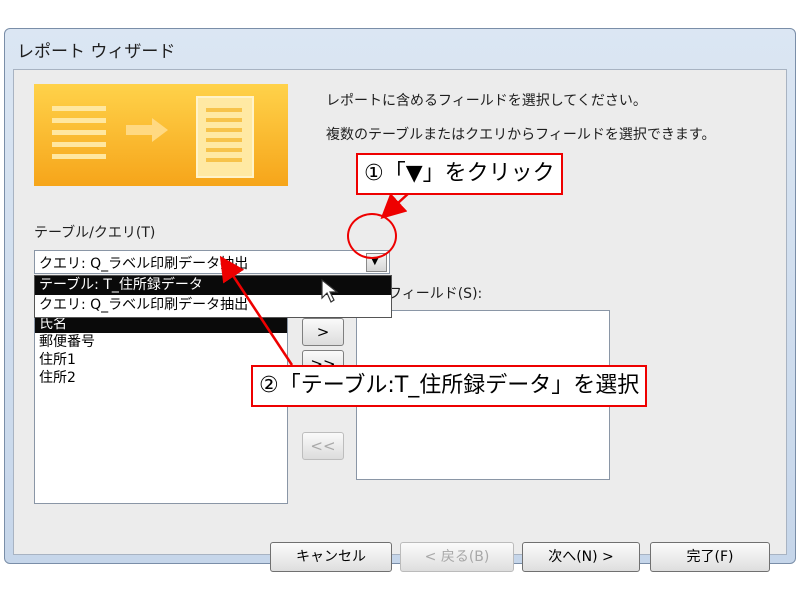 Image resolution: width=800 pixels, height=600 pixels. Describe the element at coordinates (449, 386) in the screenshot. I see `annotation-step2: ②「テーブル:T_住所録データ」を選択` at that location.